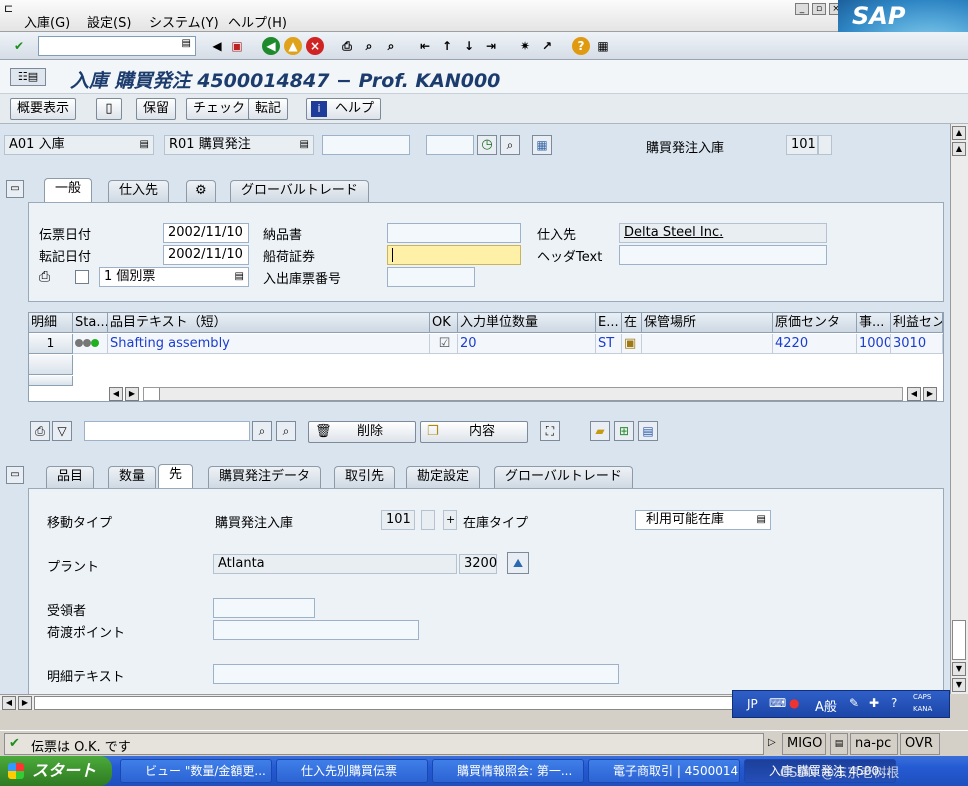 This screenshot has width=968, height=786. What do you see at coordinates (51, 381) in the screenshot?
I see `row-select-button` at bounding box center [51, 381].